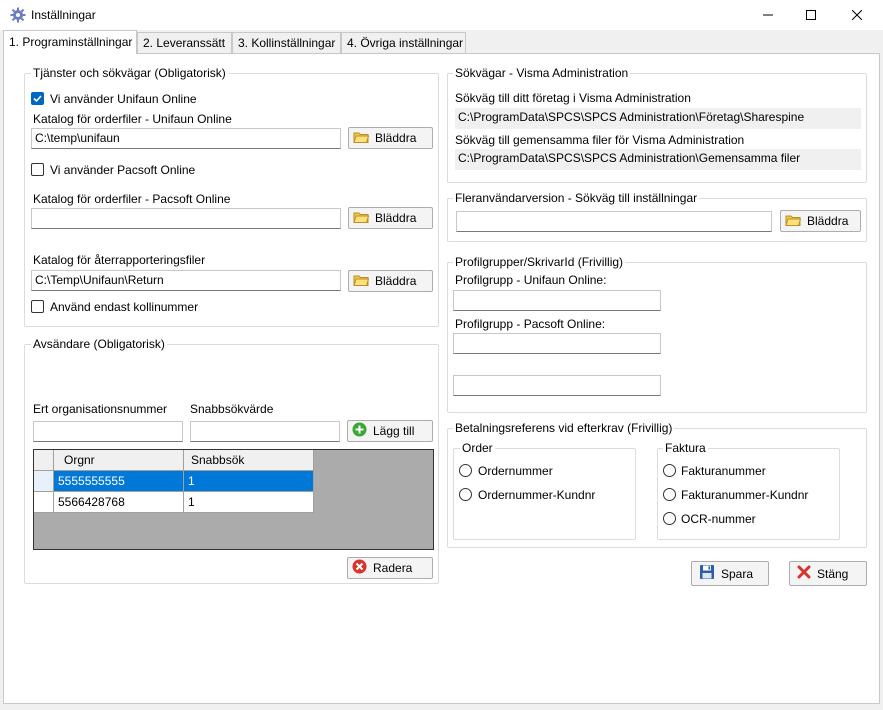 The height and width of the screenshot is (710, 883). Describe the element at coordinates (18, 15) in the screenshot. I see `gear-icon` at that location.